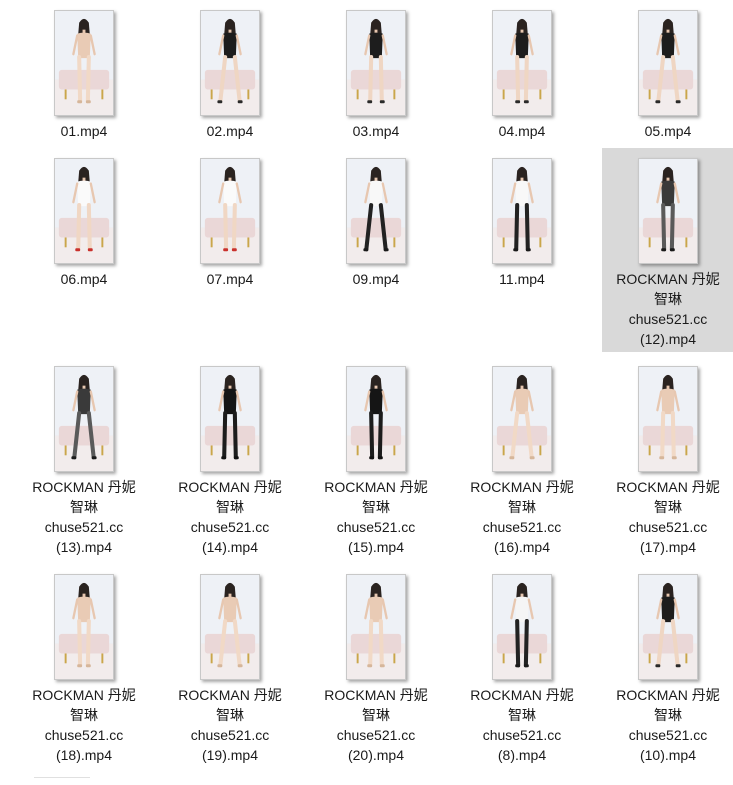 The image size is (733, 785). I want to click on file-item-f06: 06.mp4, so click(84, 220).